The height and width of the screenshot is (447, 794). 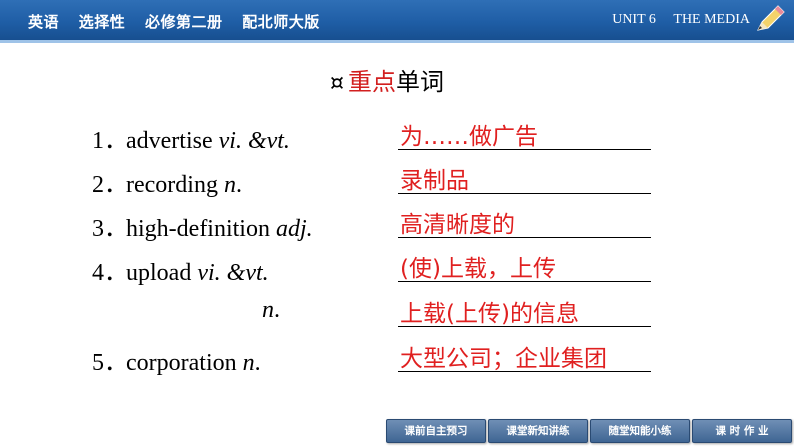 I want to click on header-bar: 英语 选择性 必修第二册 配北师大版 UNIT 6 THE MEDIA, so click(x=397, y=20).